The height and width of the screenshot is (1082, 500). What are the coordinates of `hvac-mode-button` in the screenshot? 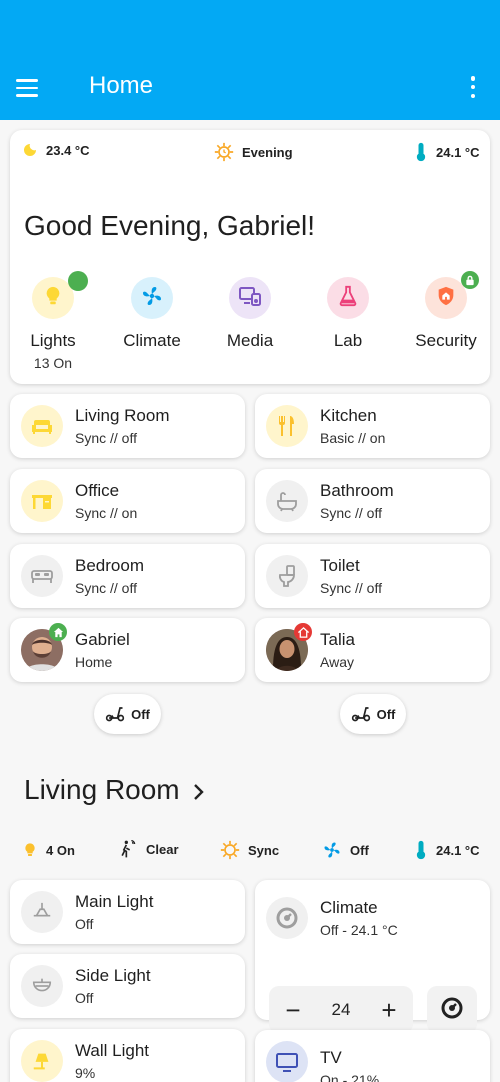 It's located at (452, 1010).